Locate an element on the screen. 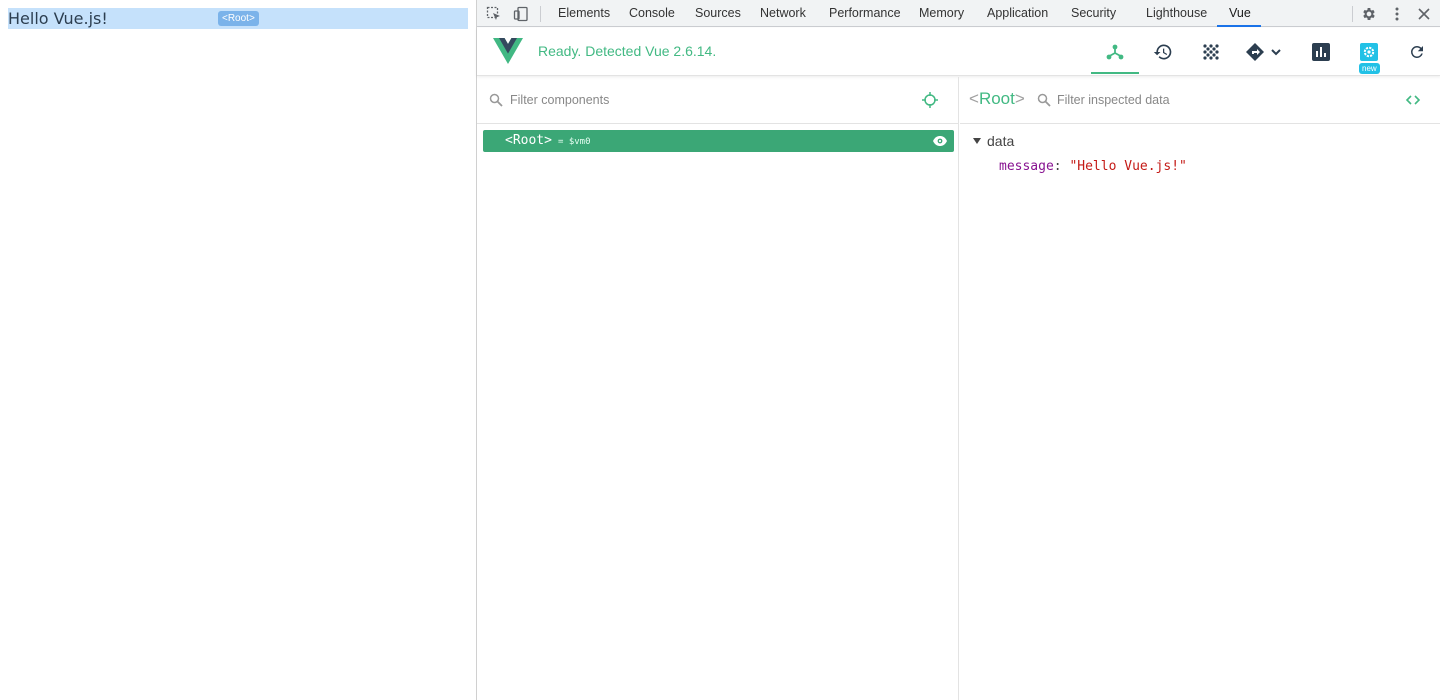 This screenshot has width=1440, height=700. inspector-filter-bar: <Root> is located at coordinates (1200, 100).